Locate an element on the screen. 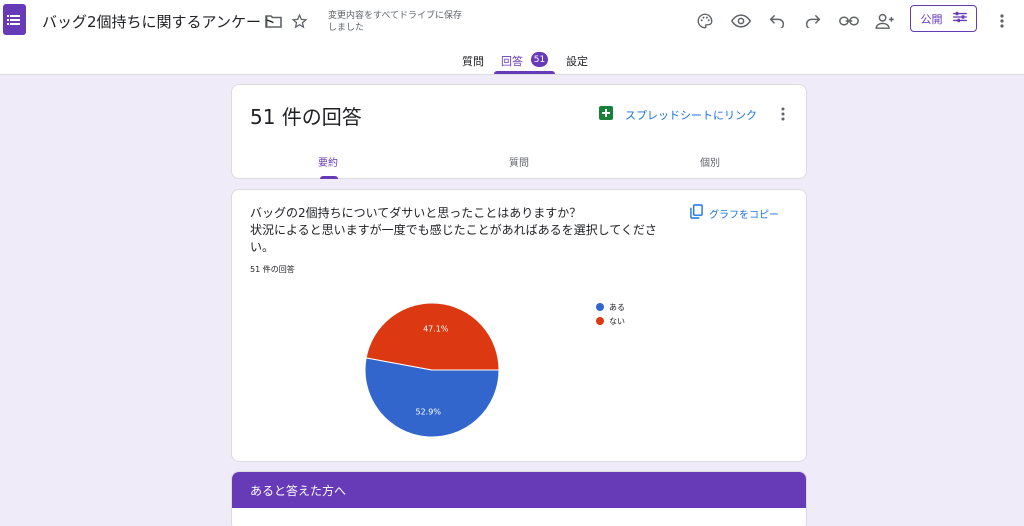  settings-sliders-icon is located at coordinates (959, 18).